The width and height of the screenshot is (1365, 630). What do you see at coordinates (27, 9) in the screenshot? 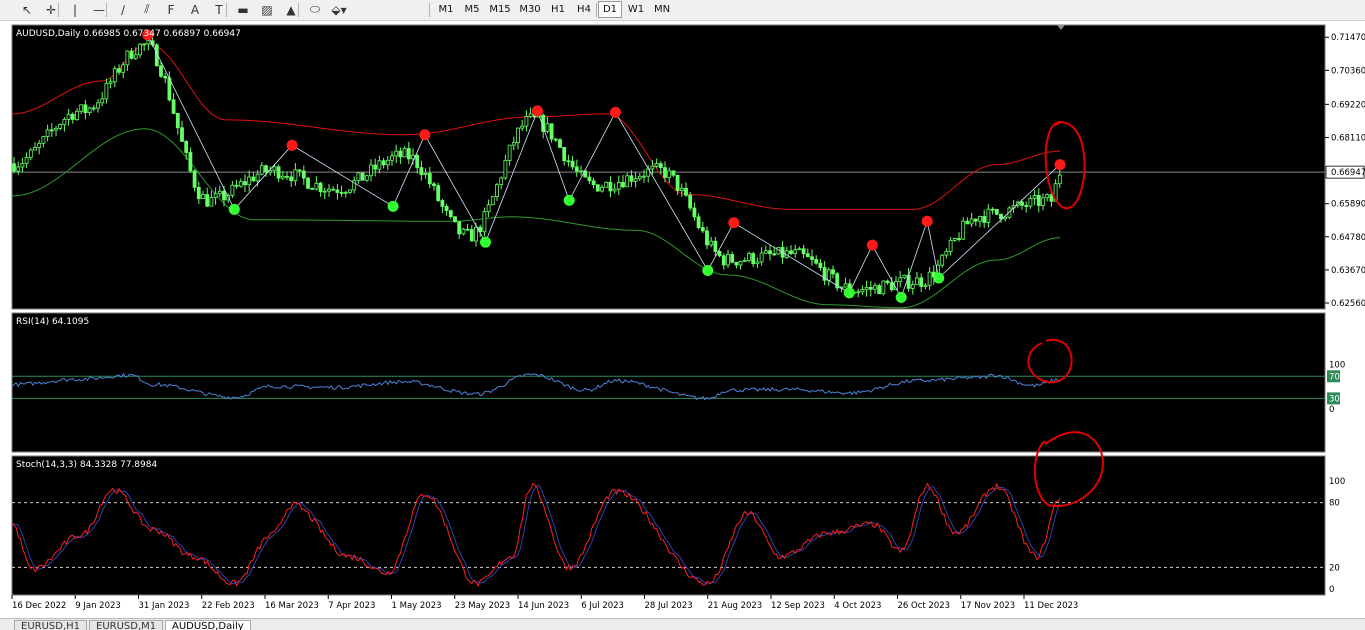
I see `cursor-icon: ↖` at bounding box center [27, 9].